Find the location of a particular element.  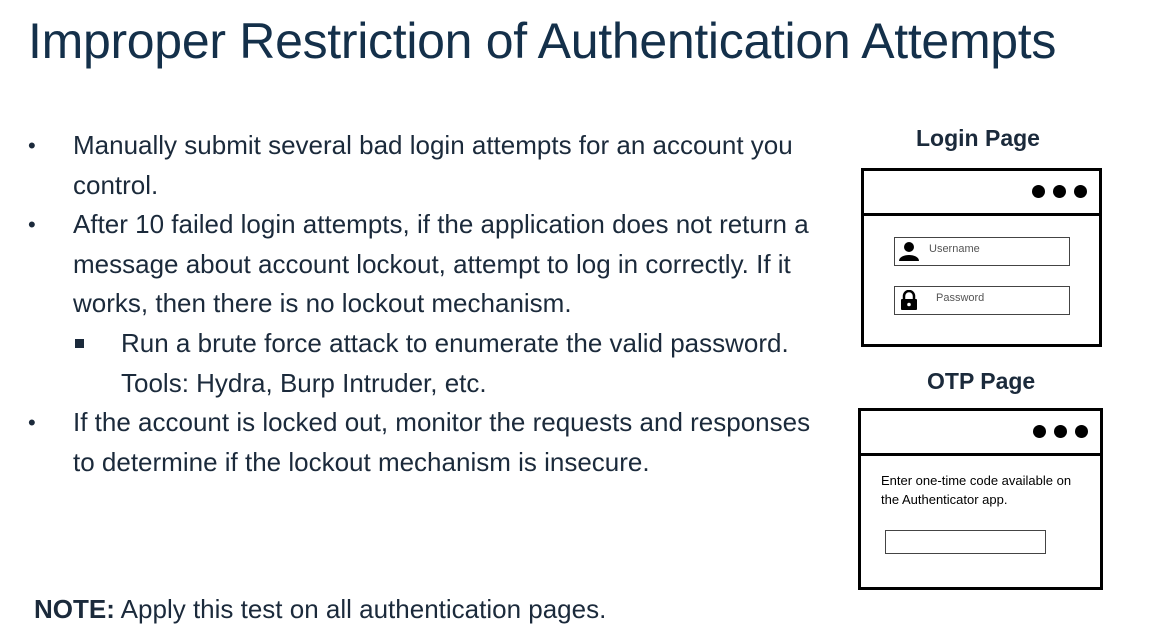

password-placeholder: Password is located at coordinates (960, 298).